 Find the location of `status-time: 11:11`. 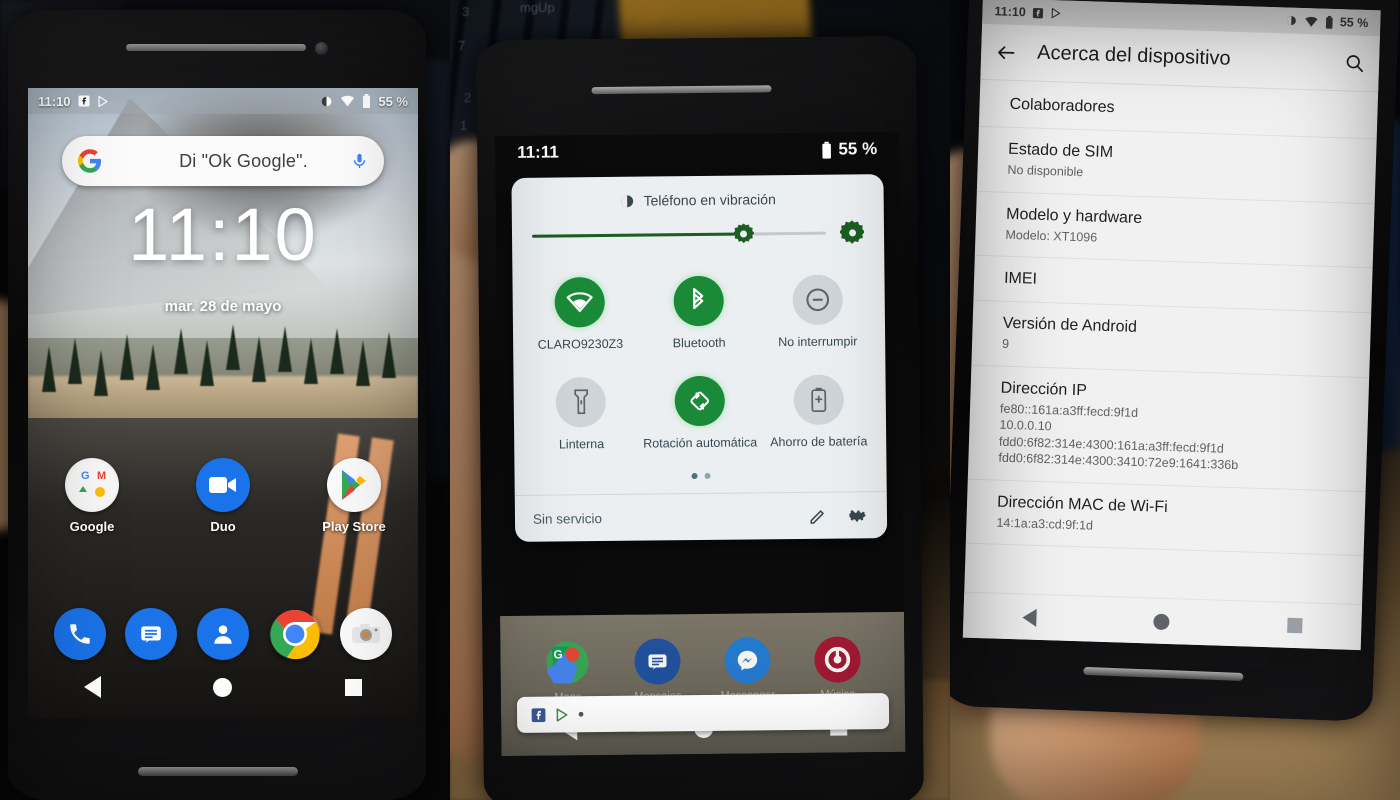

status-time: 11:11 is located at coordinates (538, 152).